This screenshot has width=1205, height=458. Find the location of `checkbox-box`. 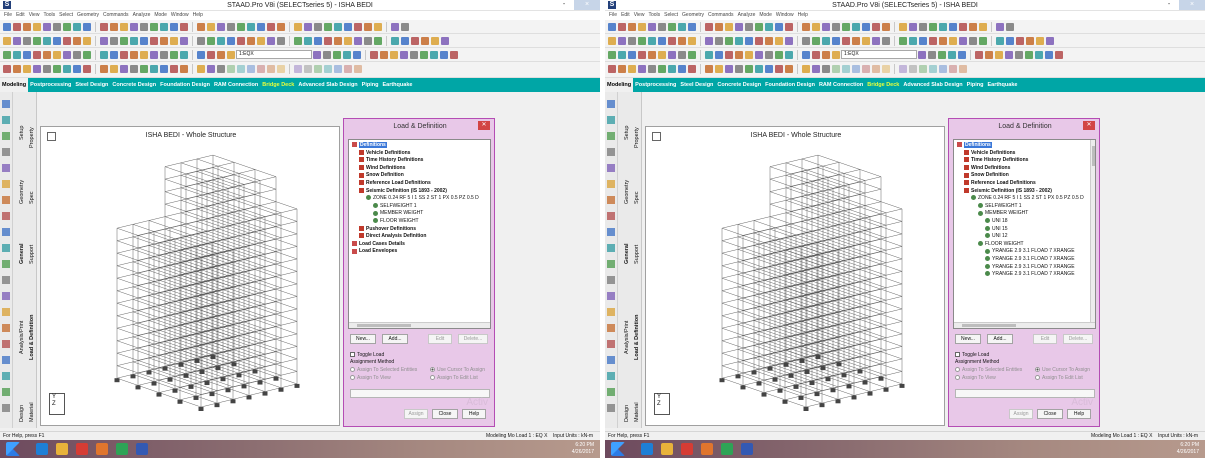

checkbox-box is located at coordinates (957, 355).